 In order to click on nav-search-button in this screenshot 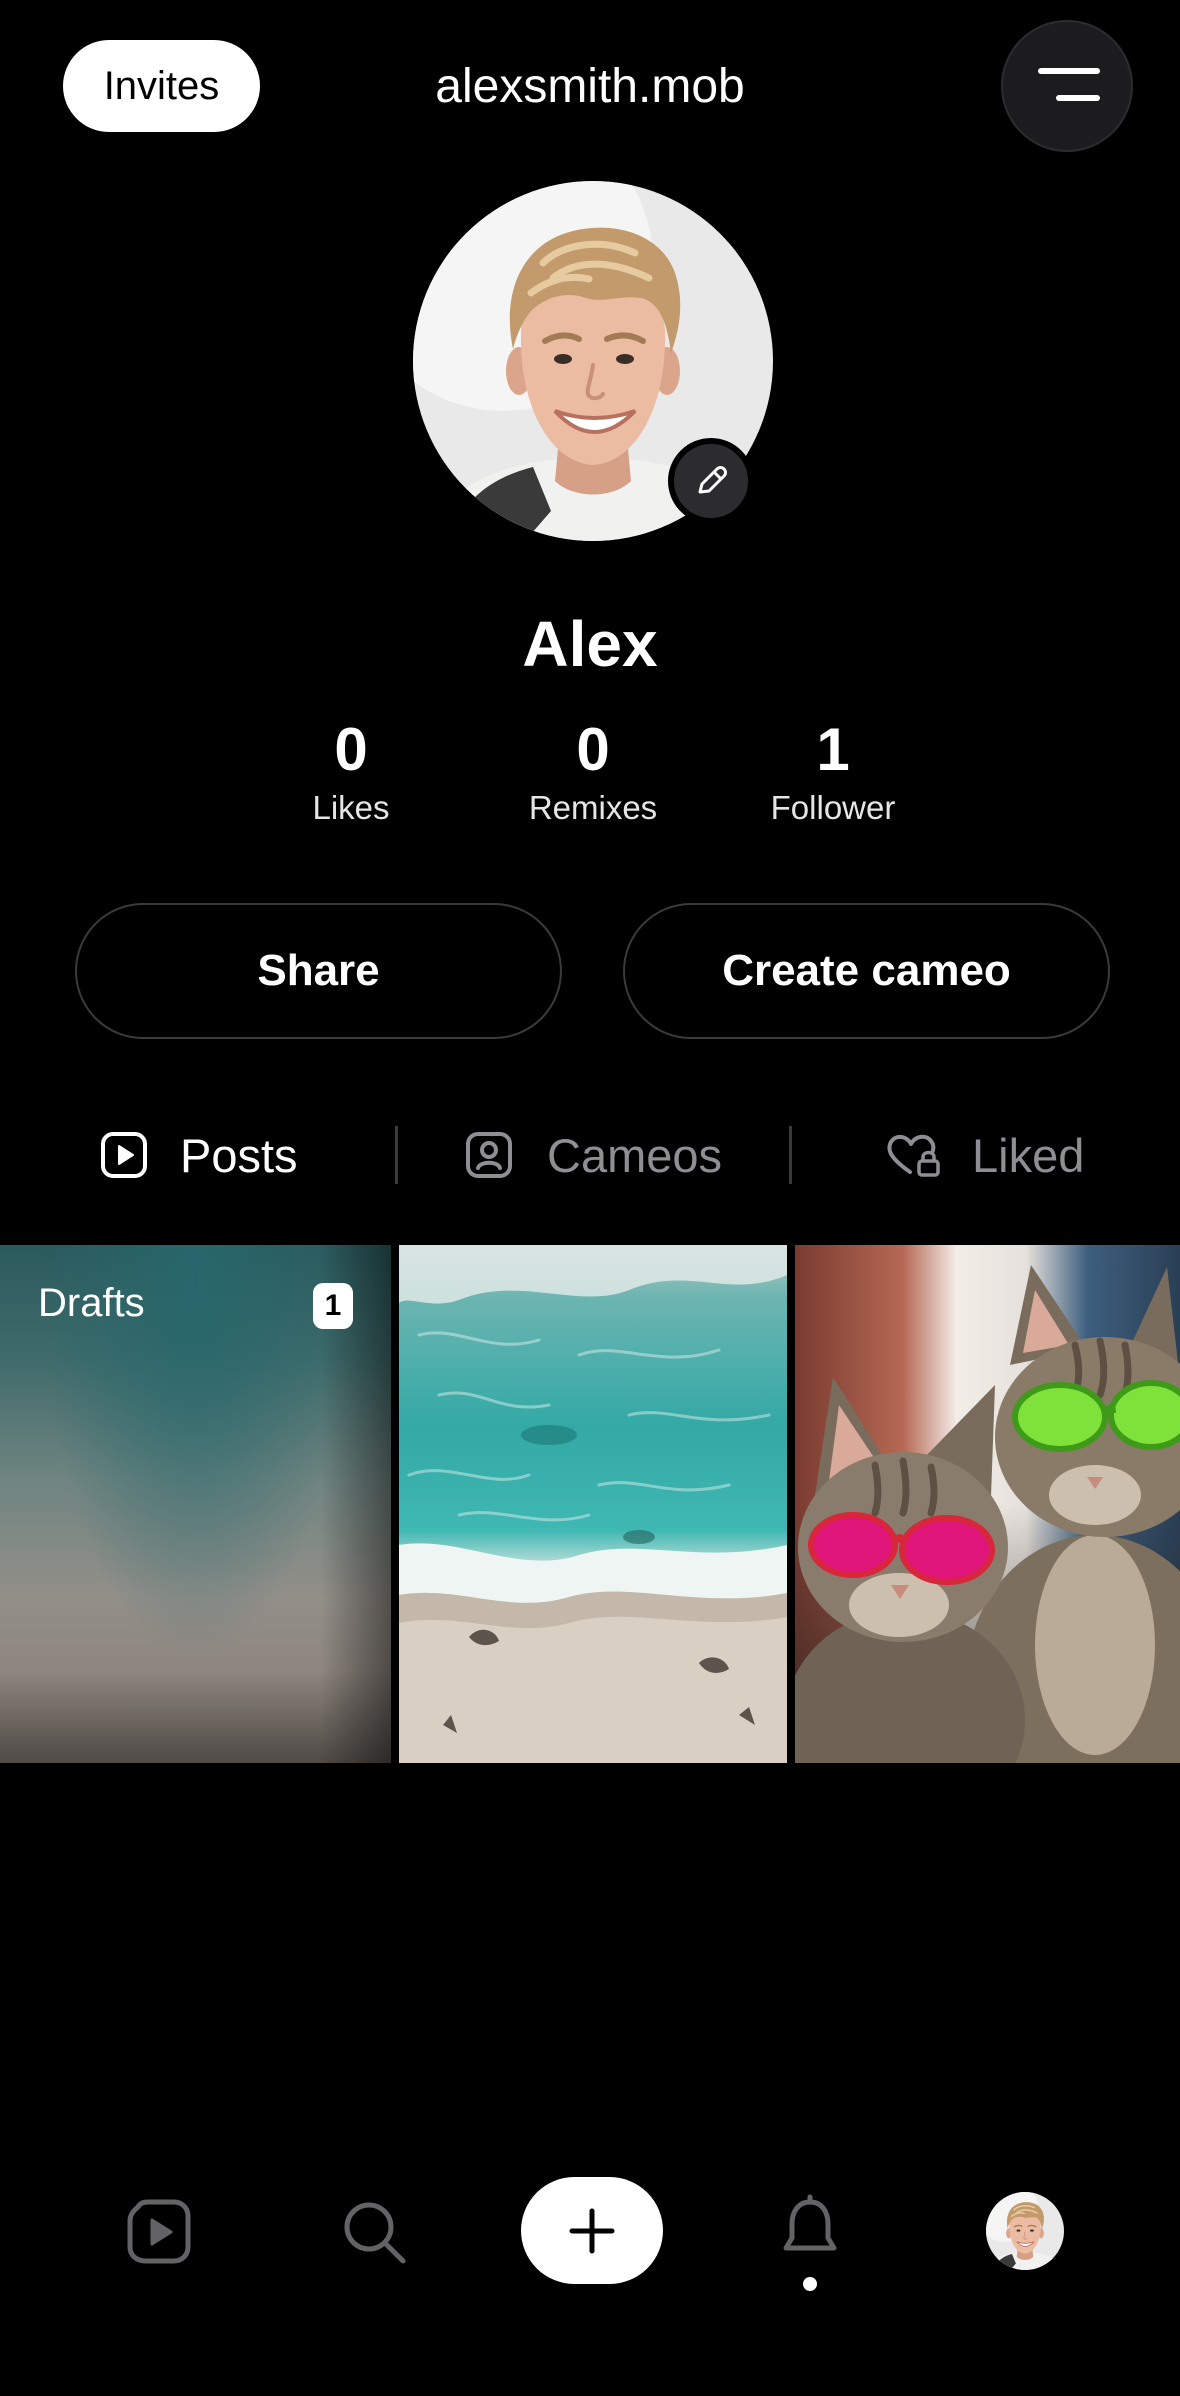, I will do `click(374, 2232)`.